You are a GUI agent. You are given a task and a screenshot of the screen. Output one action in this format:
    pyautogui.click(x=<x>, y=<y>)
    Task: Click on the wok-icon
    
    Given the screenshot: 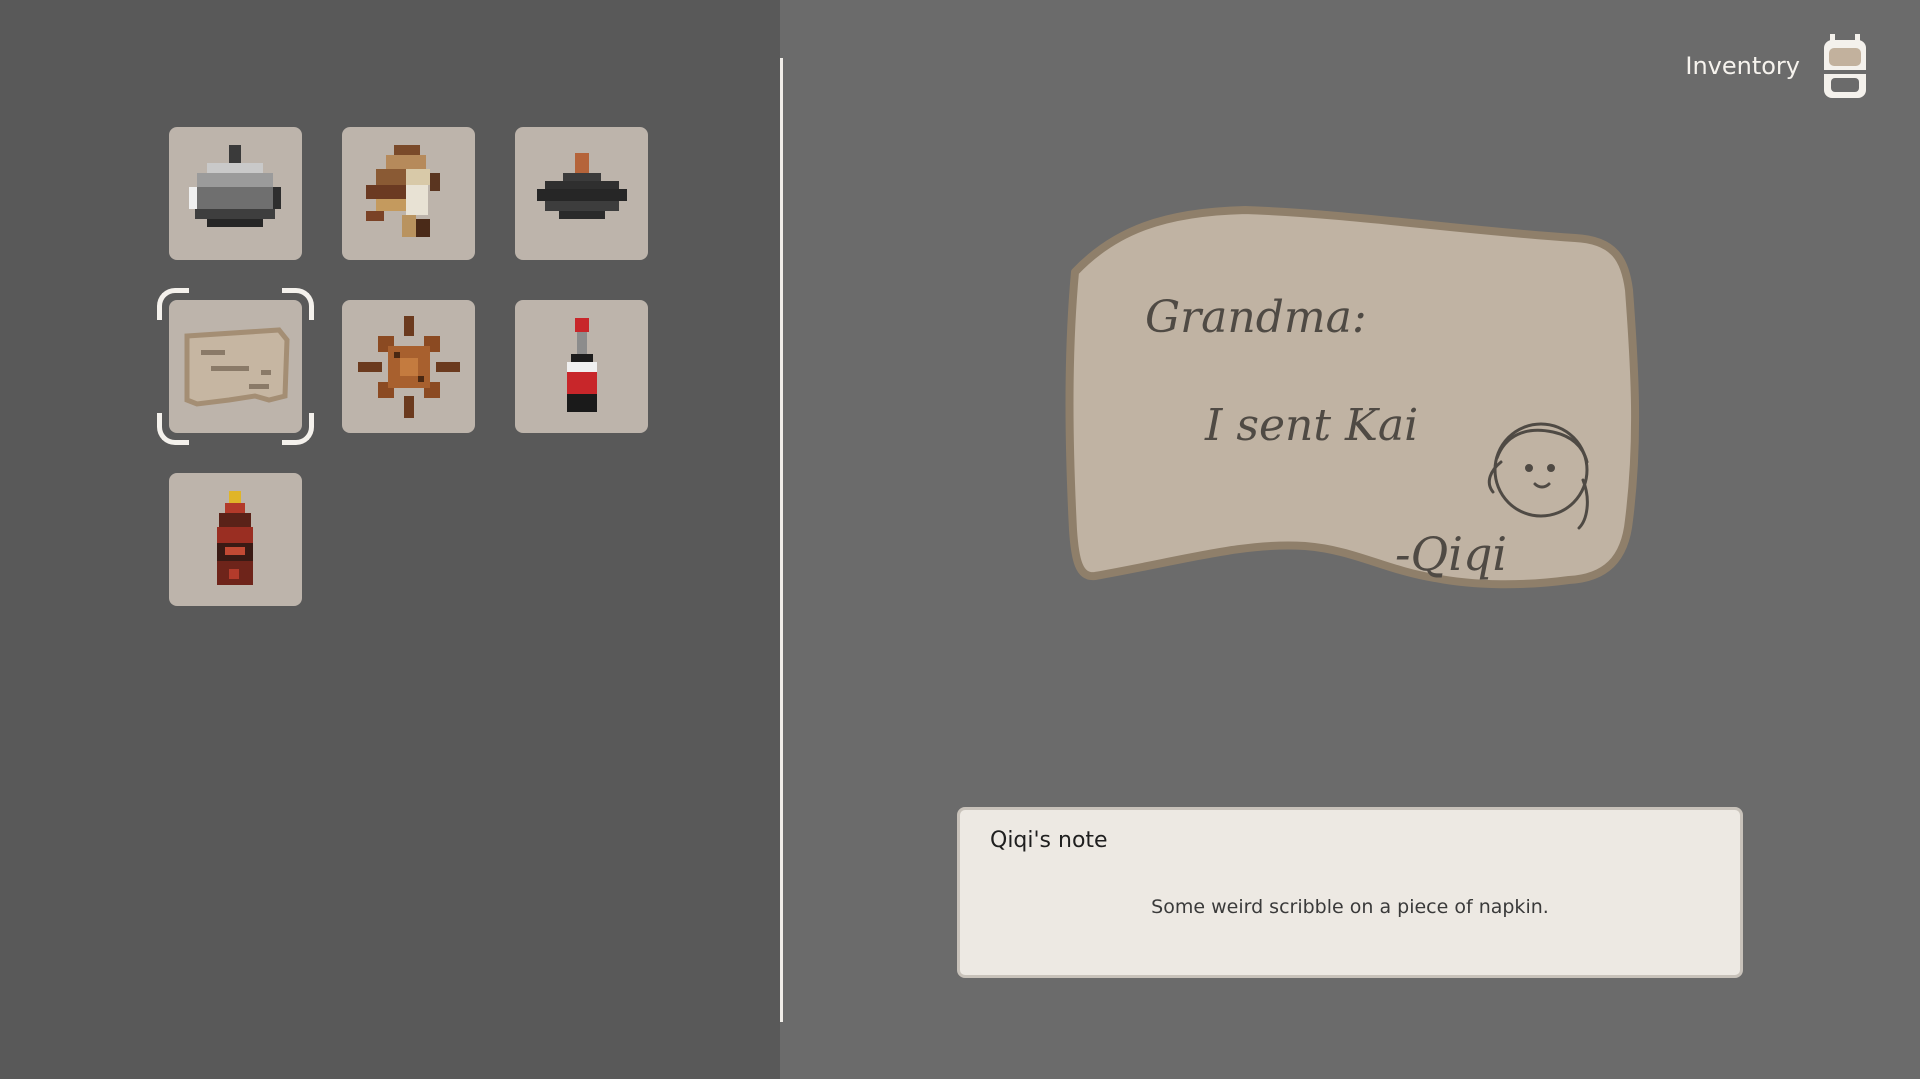 What is the action you would take?
    pyautogui.click(x=582, y=186)
    